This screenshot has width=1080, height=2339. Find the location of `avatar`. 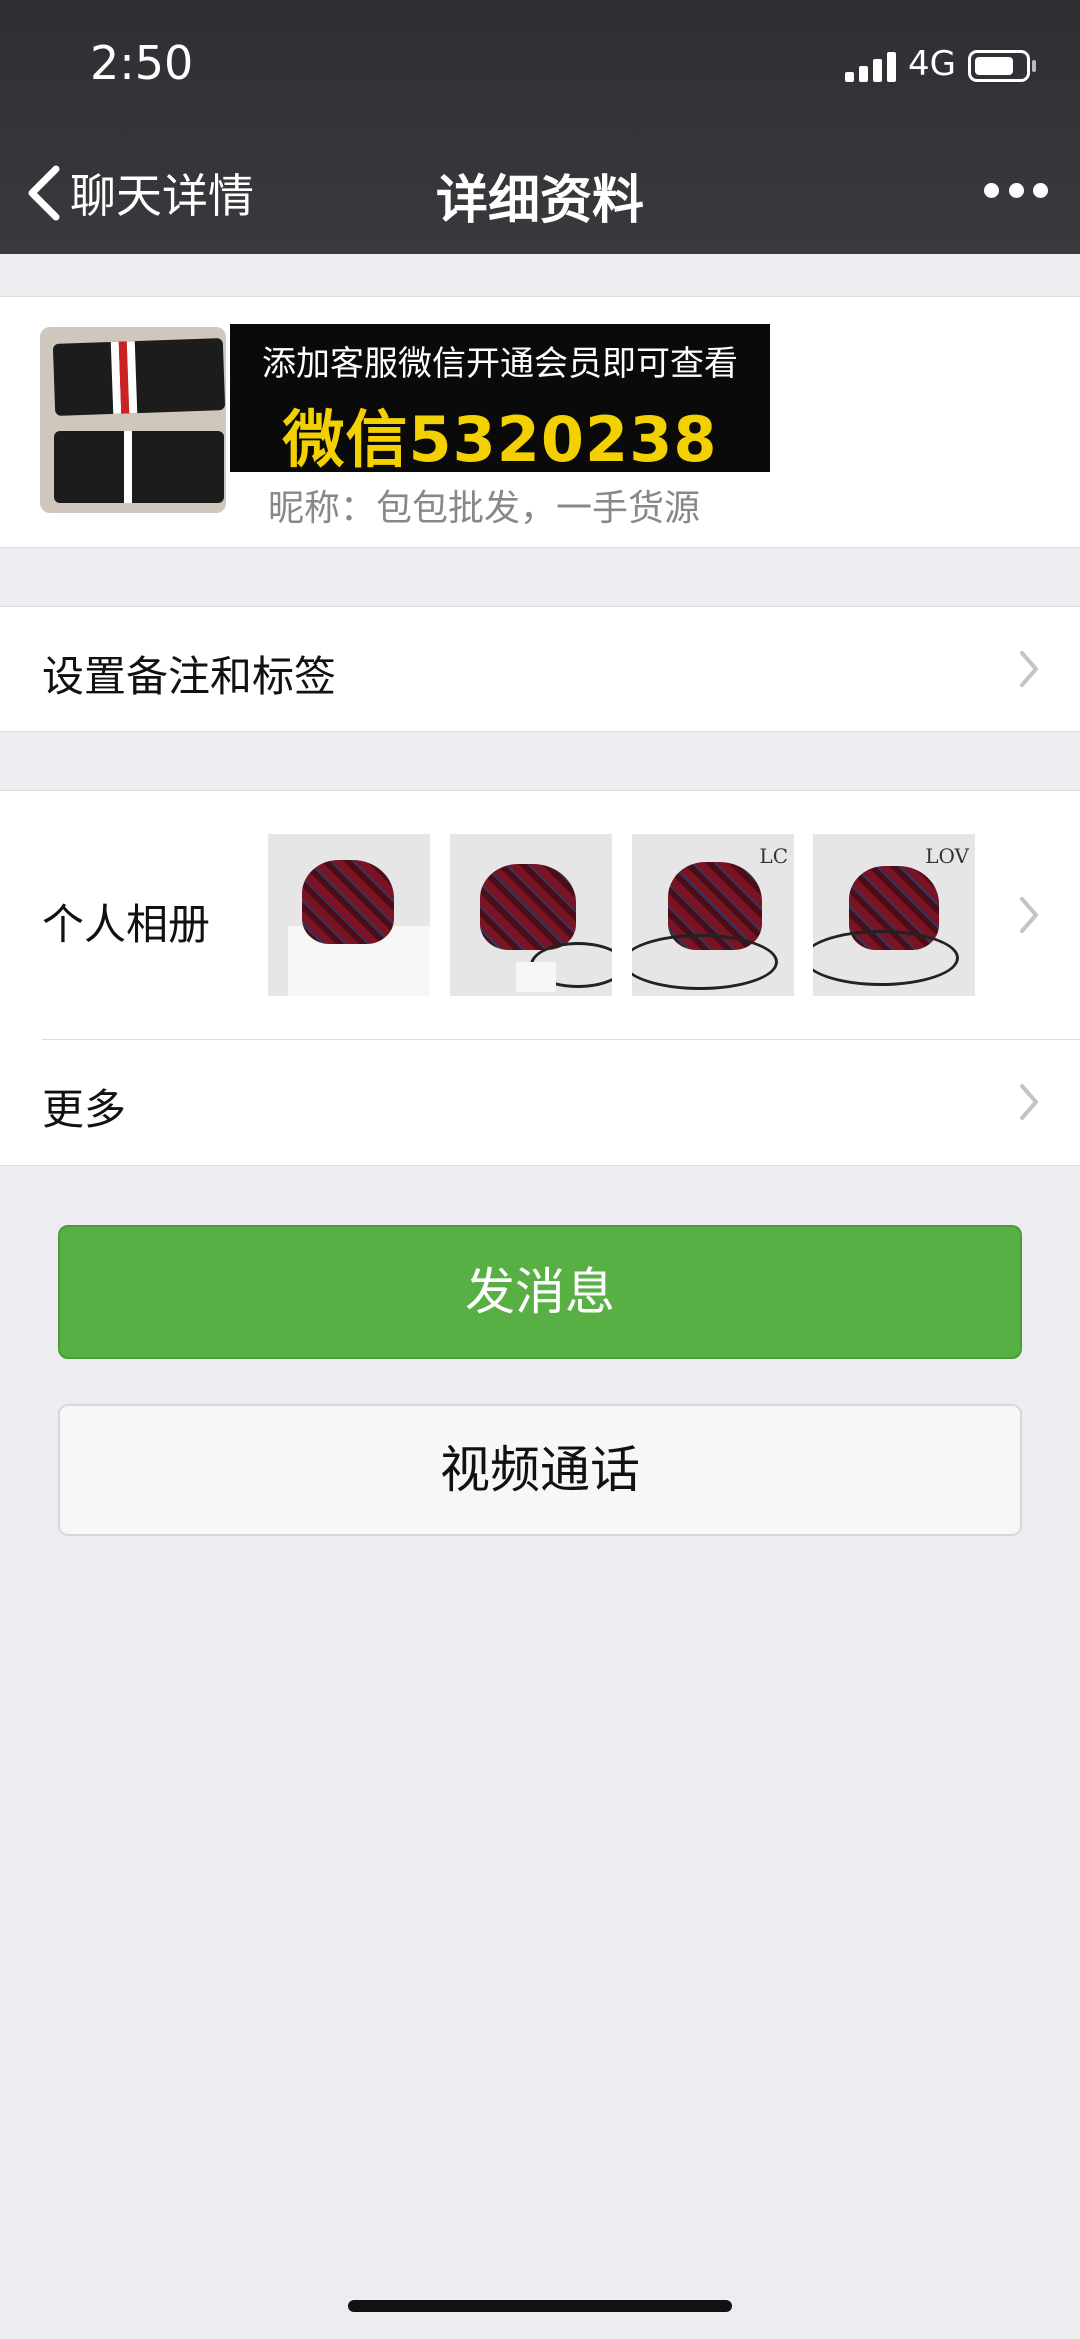

avatar is located at coordinates (133, 420).